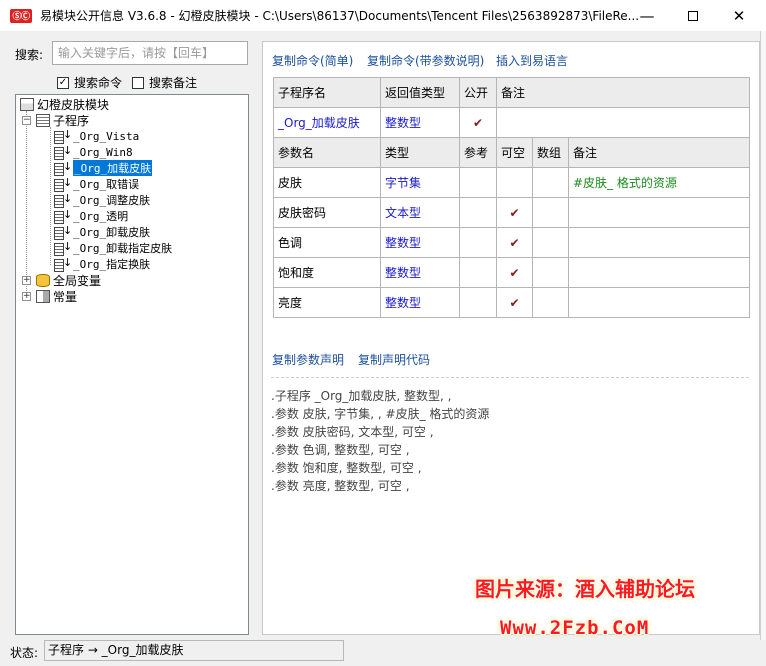 Image resolution: width=766 pixels, height=666 pixels. I want to click on tree-root: 幻橙皮肤模块, so click(64, 104).